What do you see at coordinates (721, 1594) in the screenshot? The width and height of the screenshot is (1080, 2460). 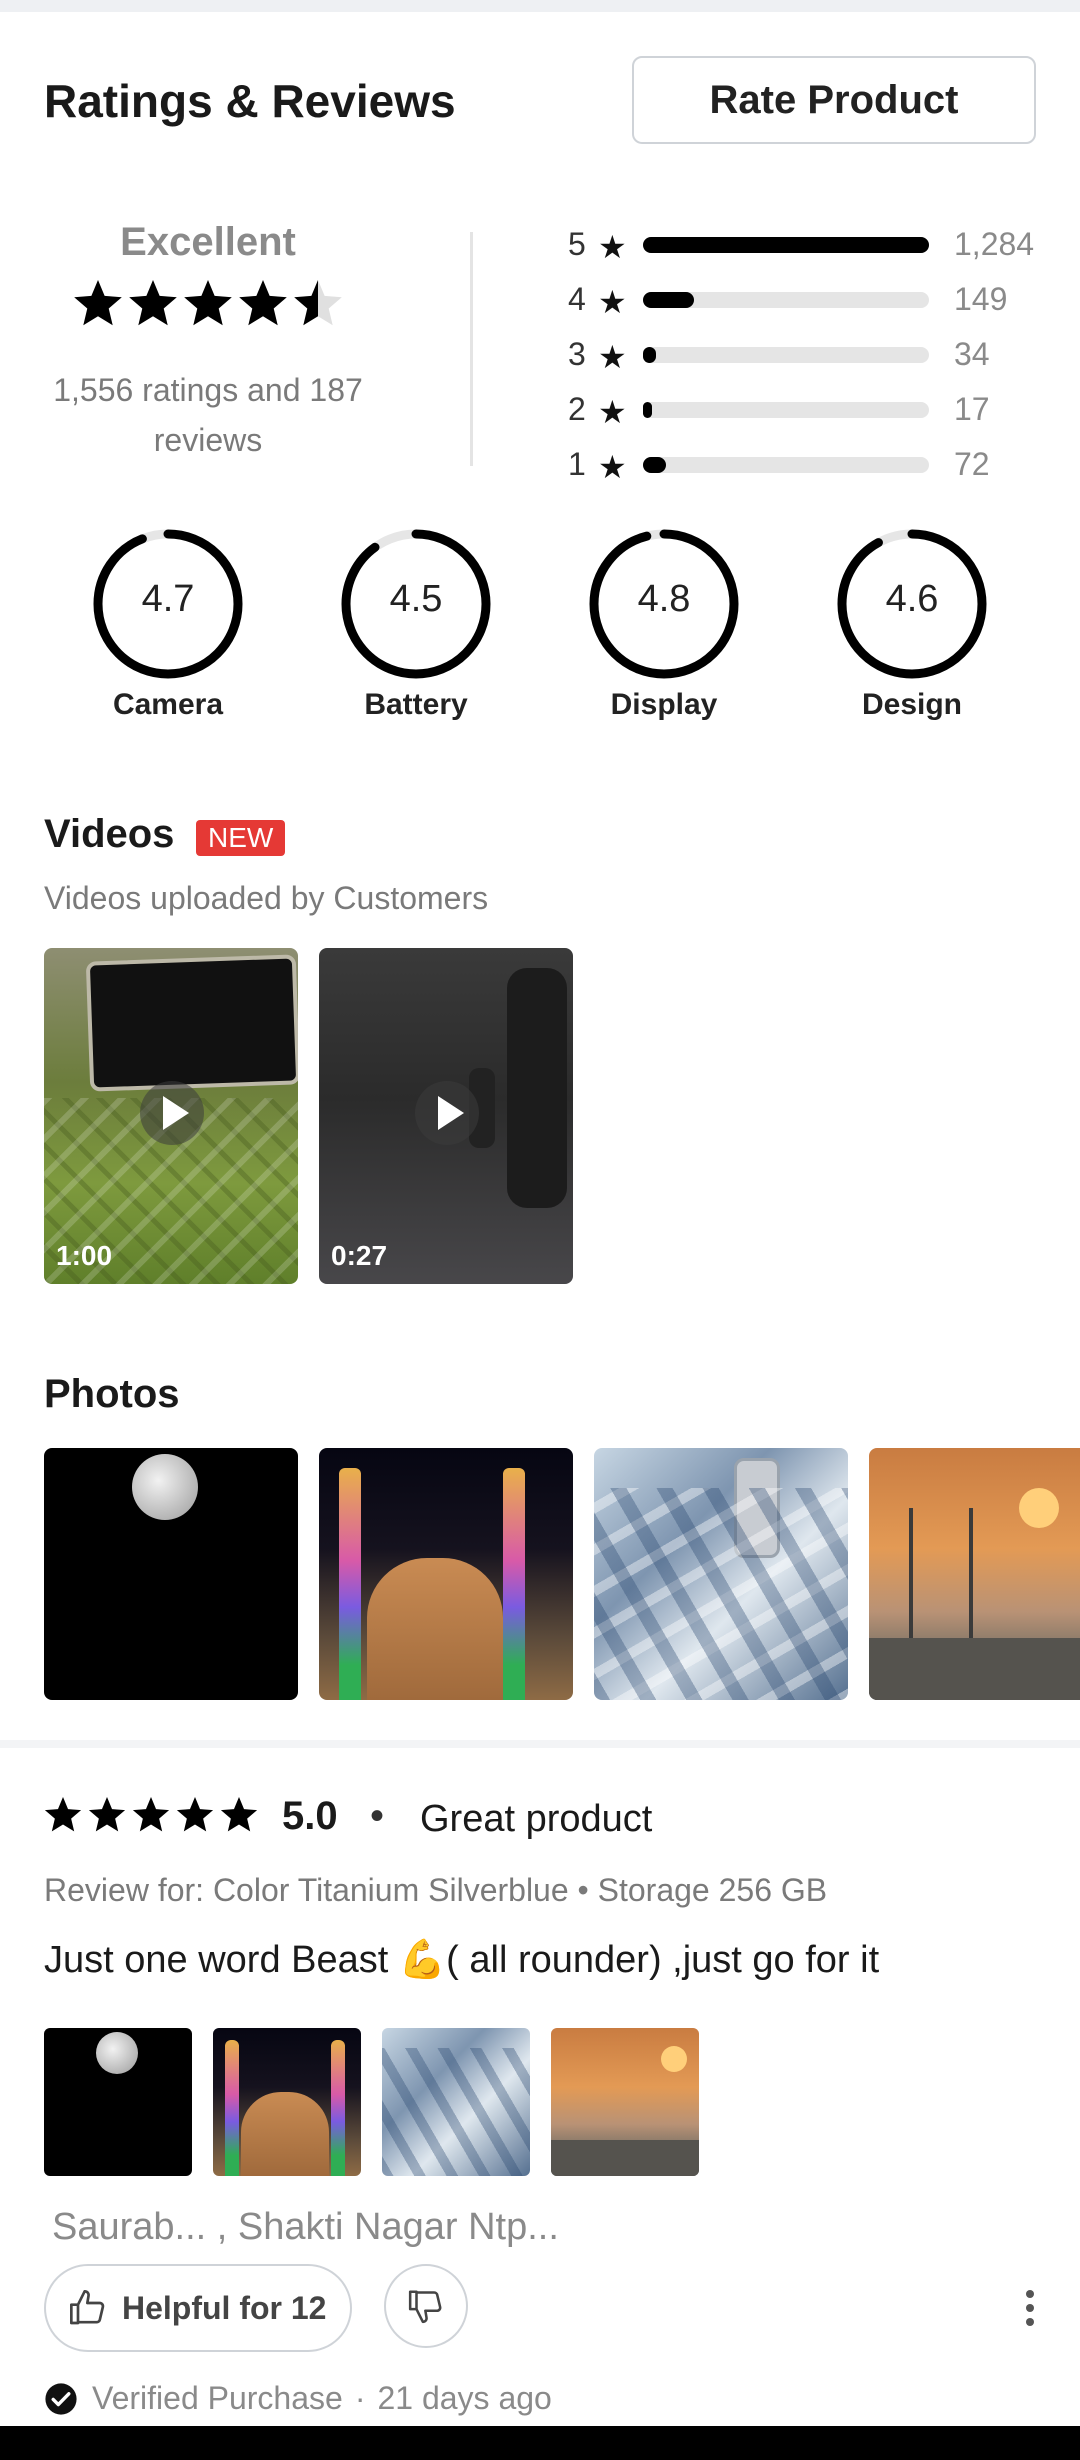 I see `shirt-pattern` at bounding box center [721, 1594].